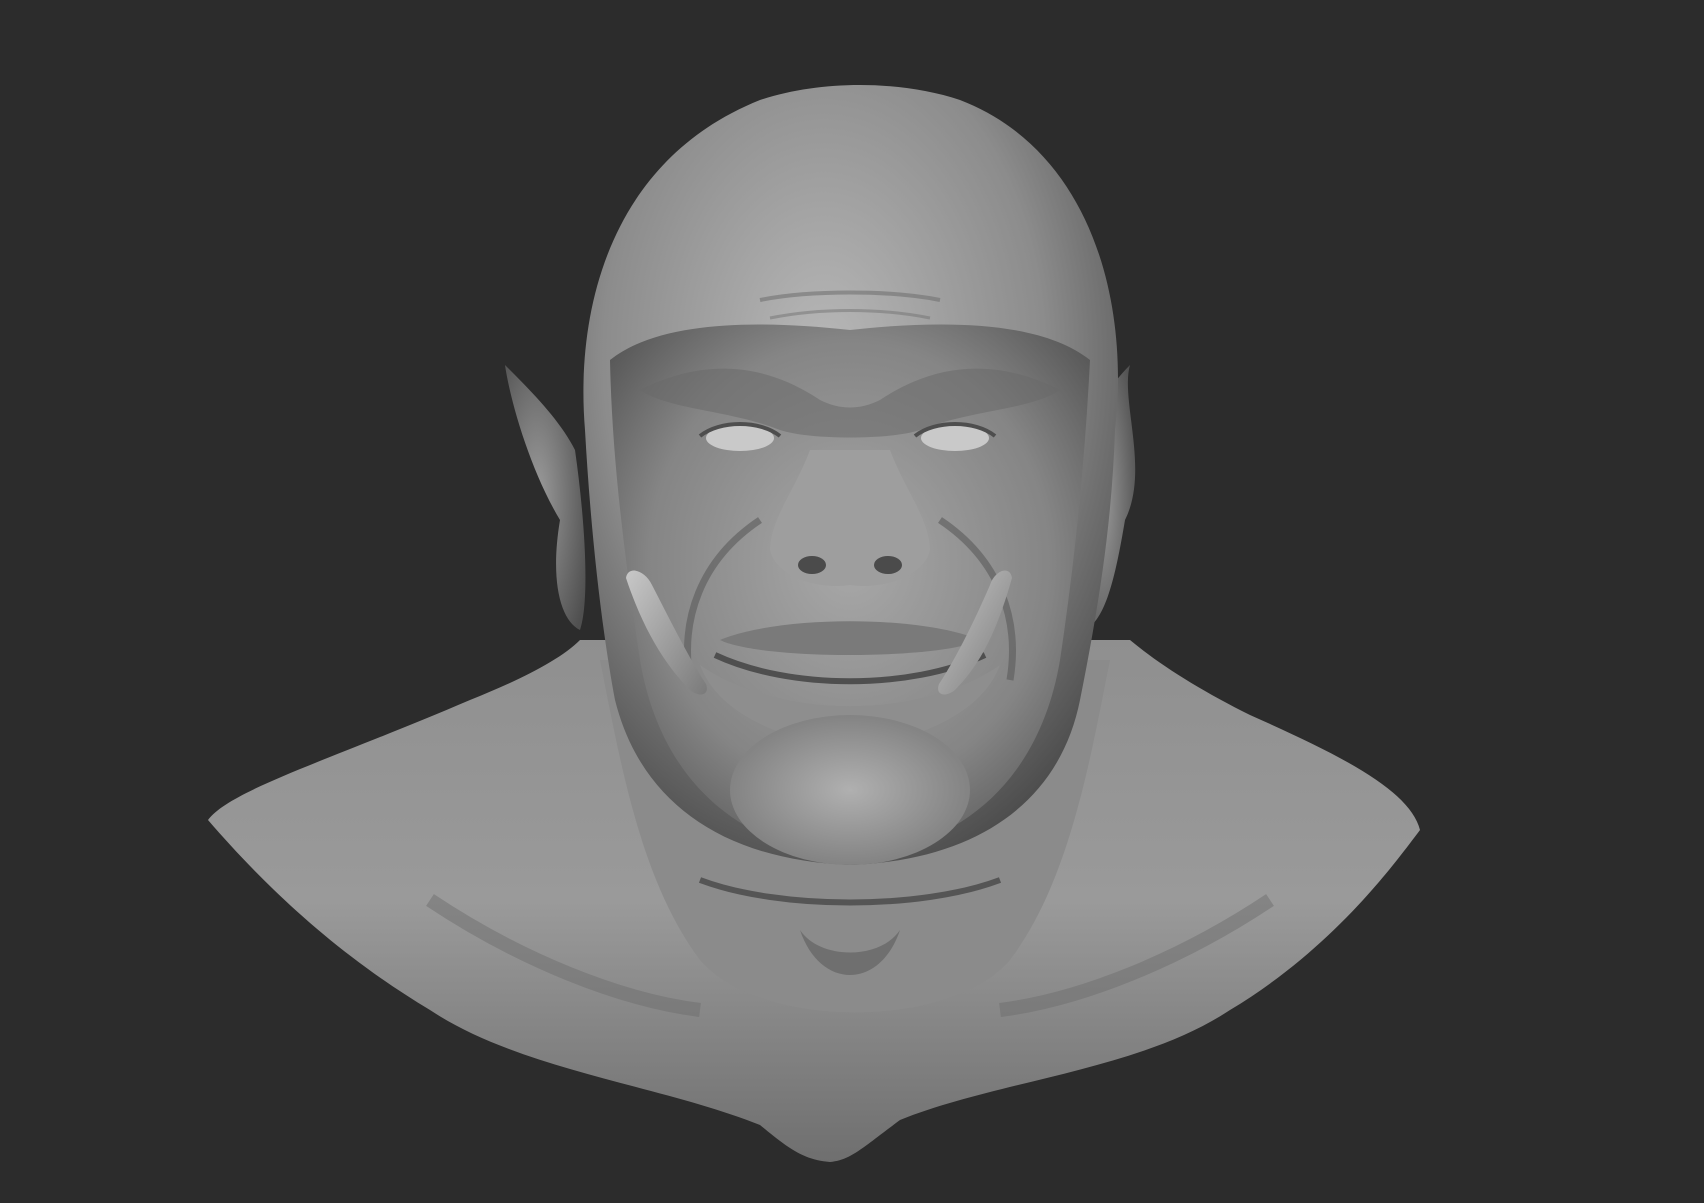 This screenshot has height=1203, width=1704. What do you see at coordinates (850, 790) in the screenshot?
I see `chin` at bounding box center [850, 790].